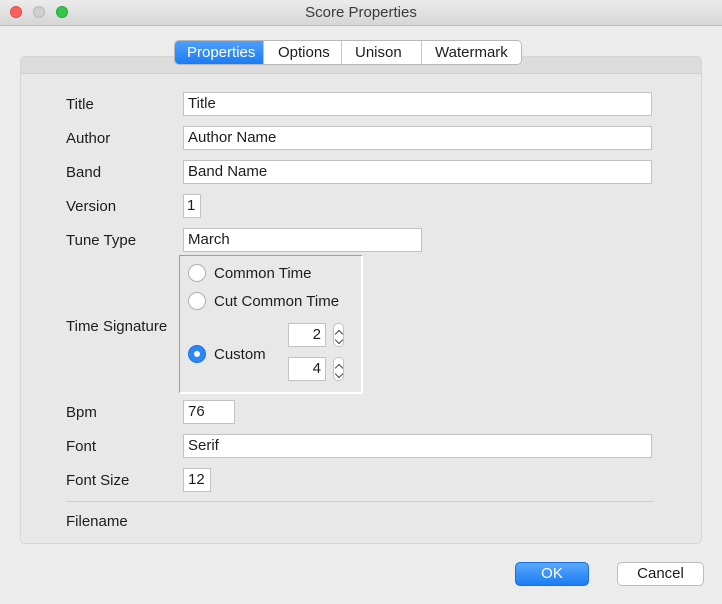 The width and height of the screenshot is (722, 604). I want to click on title-label: Title, so click(80, 104).